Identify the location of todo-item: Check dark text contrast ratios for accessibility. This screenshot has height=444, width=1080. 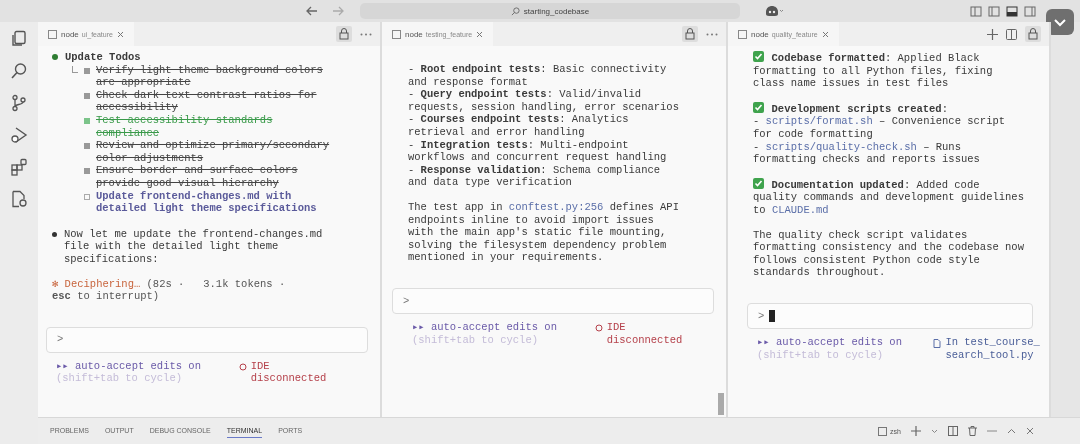
(207, 101).